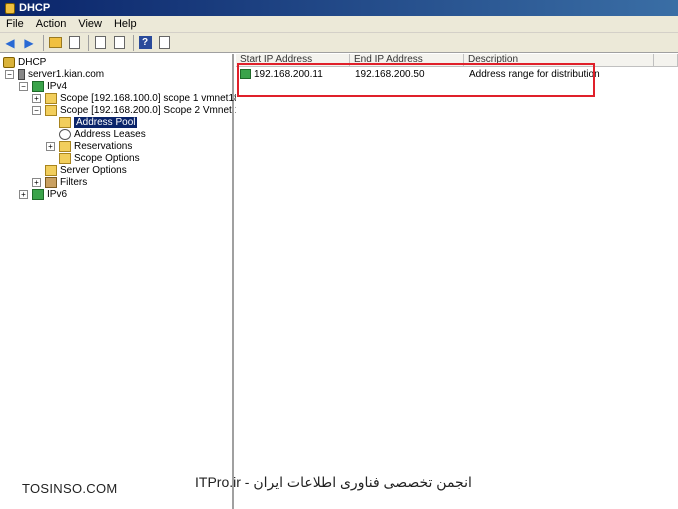  What do you see at coordinates (65, 158) in the screenshot?
I see `scope-options-icon` at bounding box center [65, 158].